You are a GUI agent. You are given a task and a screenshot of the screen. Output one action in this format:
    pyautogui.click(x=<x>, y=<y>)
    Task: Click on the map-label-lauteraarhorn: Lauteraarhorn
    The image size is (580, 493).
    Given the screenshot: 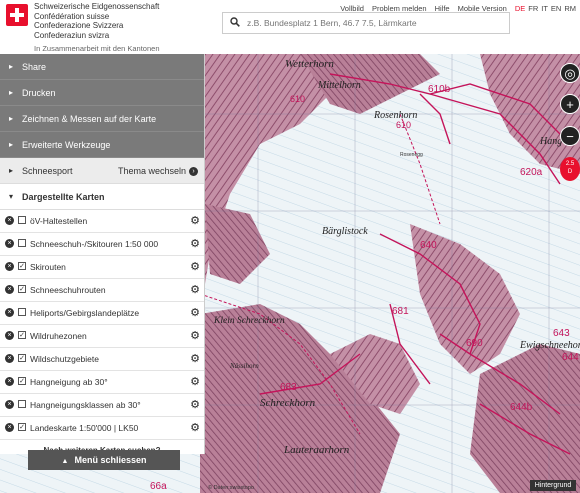 What is the action you would take?
    pyautogui.click(x=317, y=450)
    